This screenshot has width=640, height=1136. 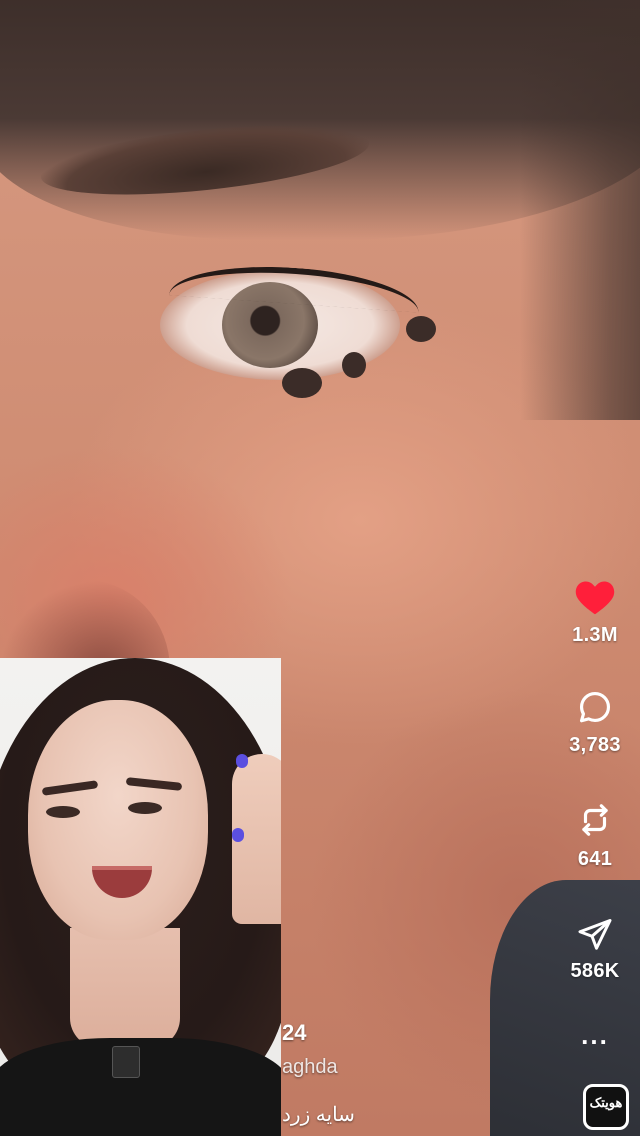 I want to click on creator-eye-right, so click(x=145, y=808).